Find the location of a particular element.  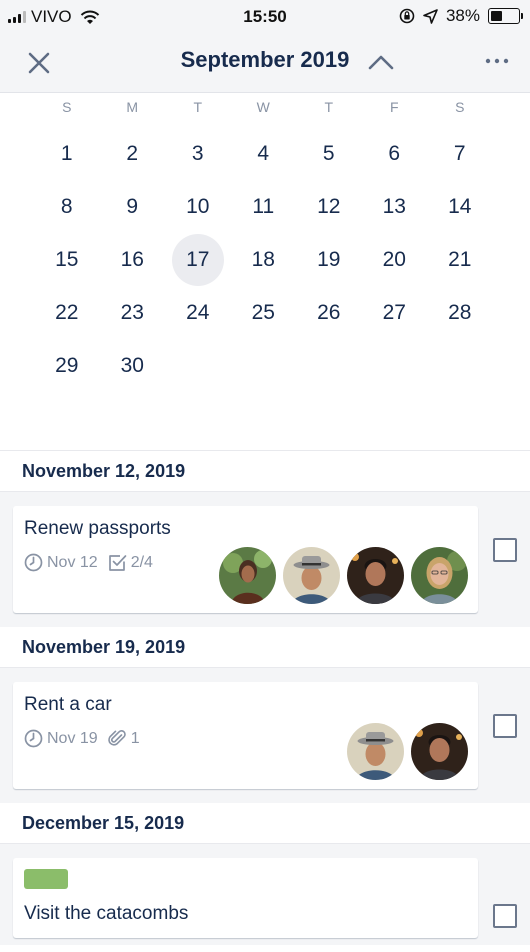

calendar-day: 20 is located at coordinates (395, 259).